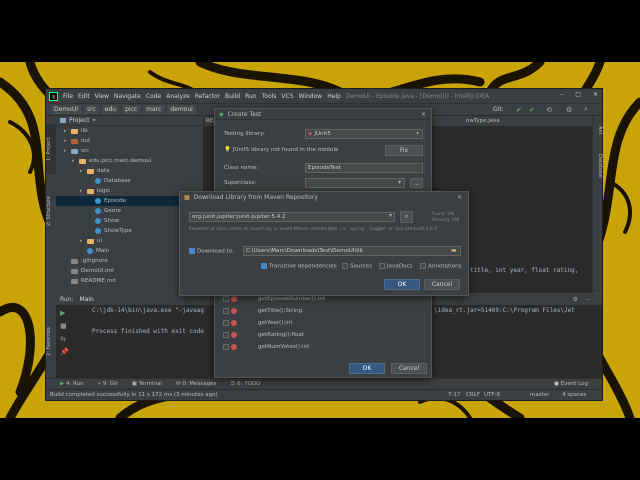  I want to click on junit-icon: ◆, so click(310, 134).